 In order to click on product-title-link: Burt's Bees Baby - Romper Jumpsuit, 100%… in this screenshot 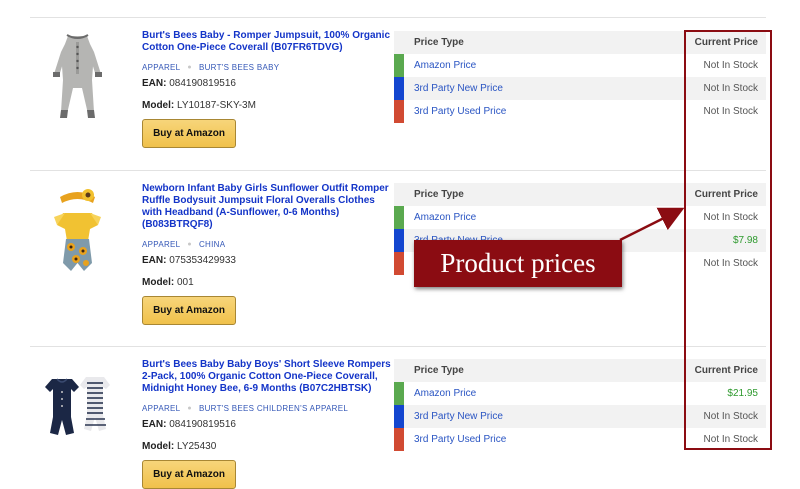, I will do `click(267, 42)`.